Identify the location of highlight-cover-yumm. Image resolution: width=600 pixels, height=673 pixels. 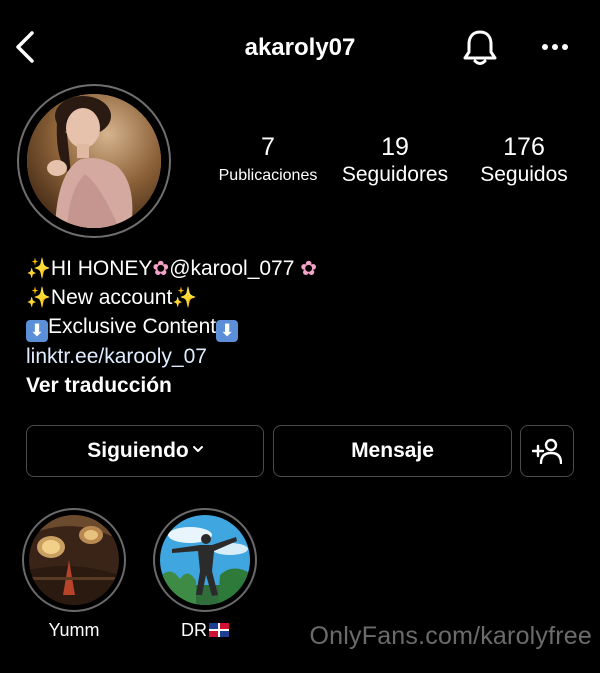
(74, 560).